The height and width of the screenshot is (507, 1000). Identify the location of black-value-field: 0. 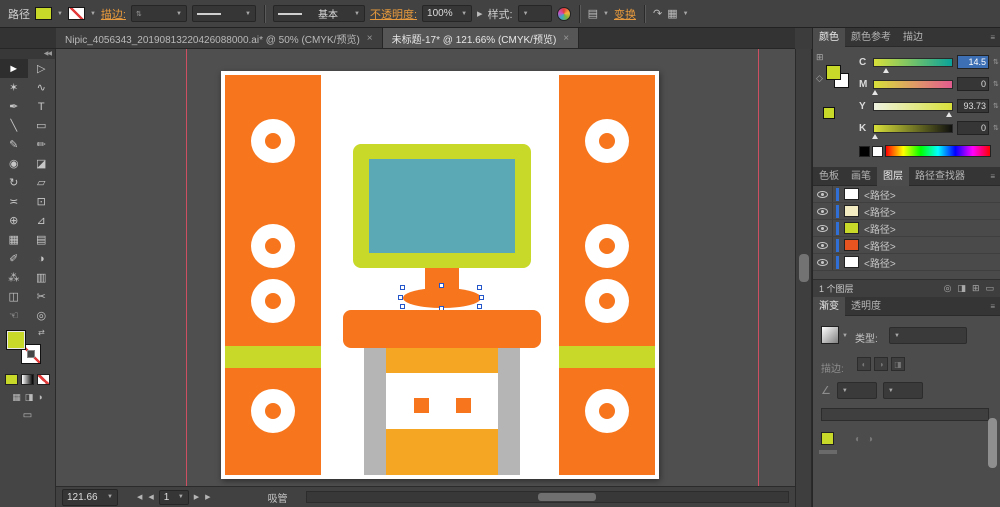
(973, 128).